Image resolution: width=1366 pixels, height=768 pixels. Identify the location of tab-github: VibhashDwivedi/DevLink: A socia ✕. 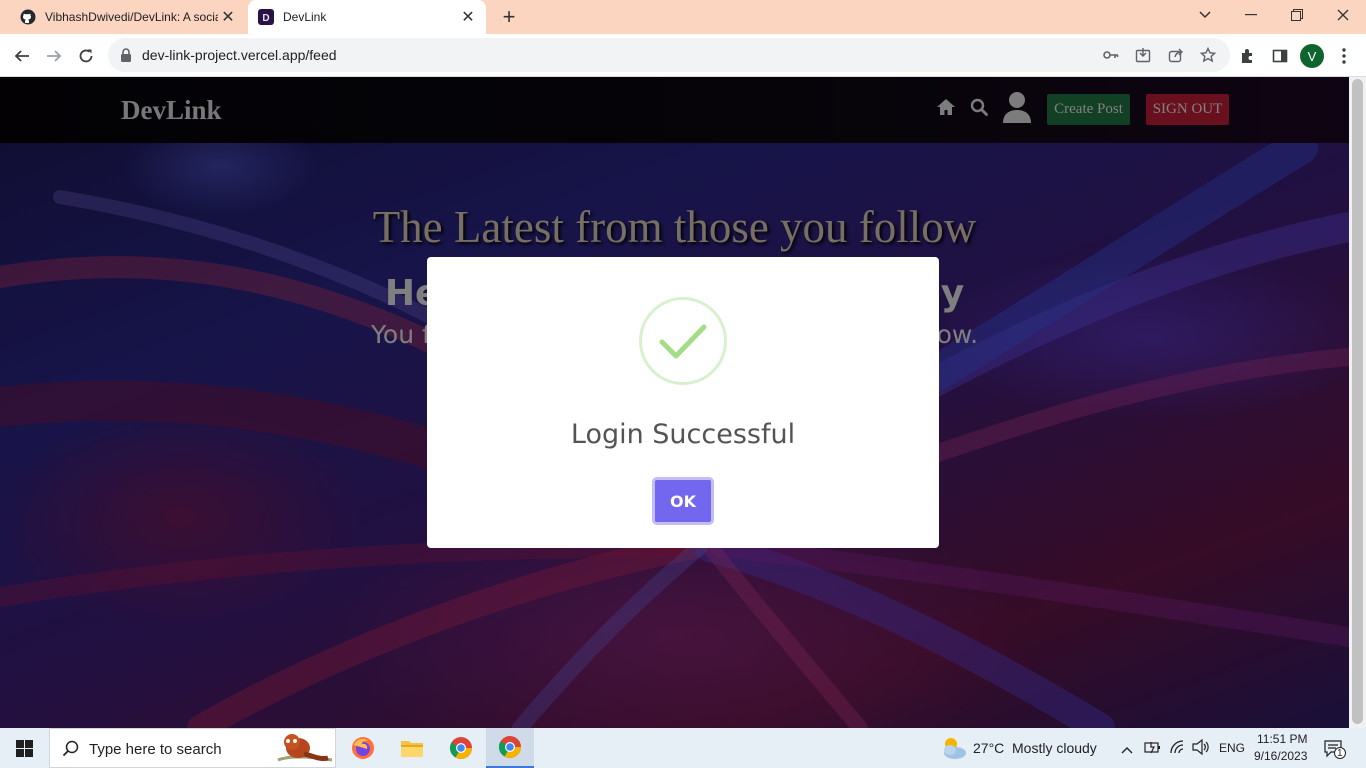
(128, 17).